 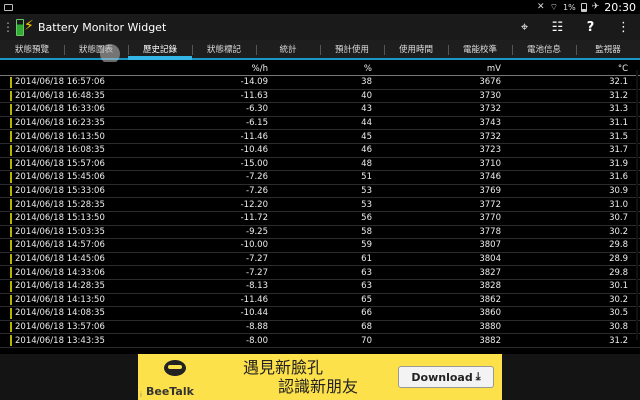 I want to click on tab-history: 歷史記錄, so click(x=160, y=50).